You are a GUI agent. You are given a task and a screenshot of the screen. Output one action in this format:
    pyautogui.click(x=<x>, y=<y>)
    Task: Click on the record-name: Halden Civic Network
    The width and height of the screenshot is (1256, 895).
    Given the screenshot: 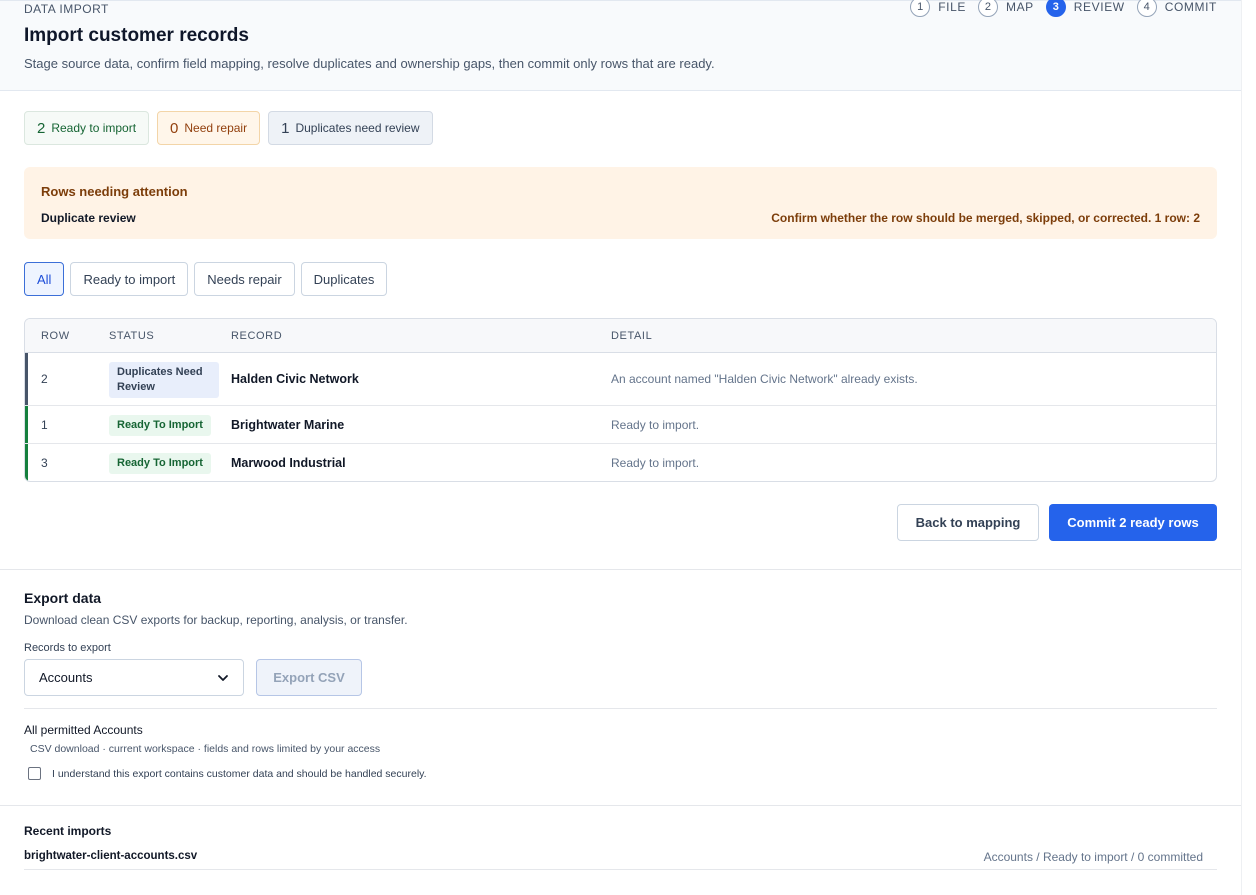 What is the action you would take?
    pyautogui.click(x=295, y=379)
    